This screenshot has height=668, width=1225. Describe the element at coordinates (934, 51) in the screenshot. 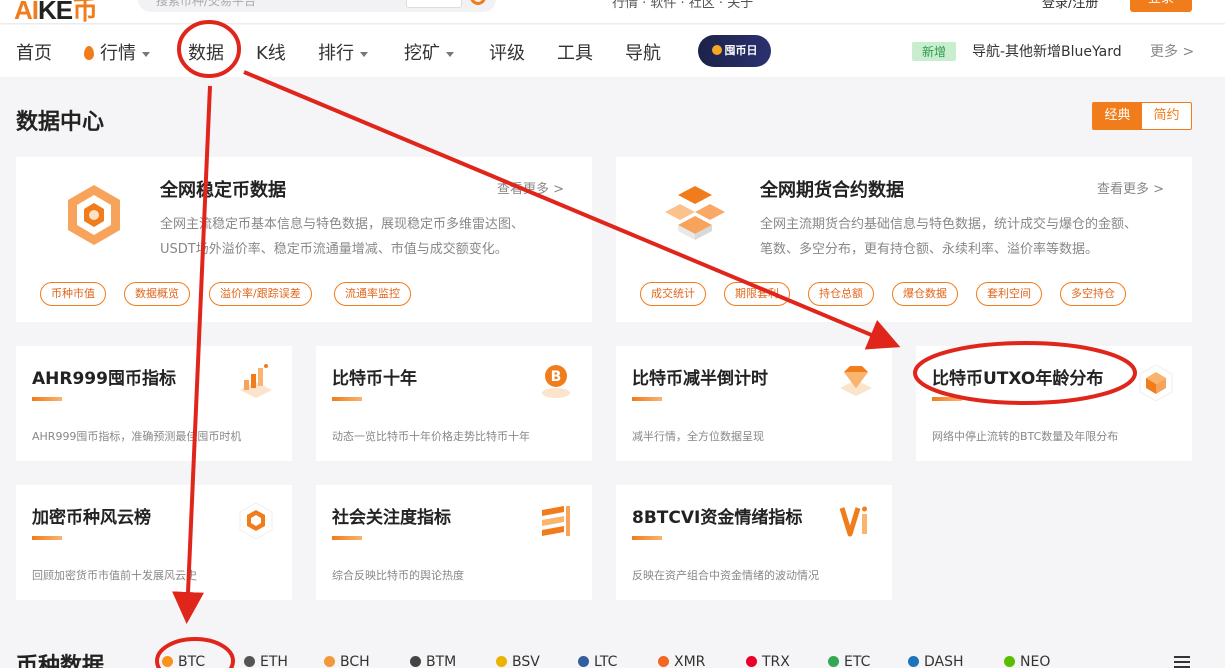

I see `news-badge: 新增` at that location.